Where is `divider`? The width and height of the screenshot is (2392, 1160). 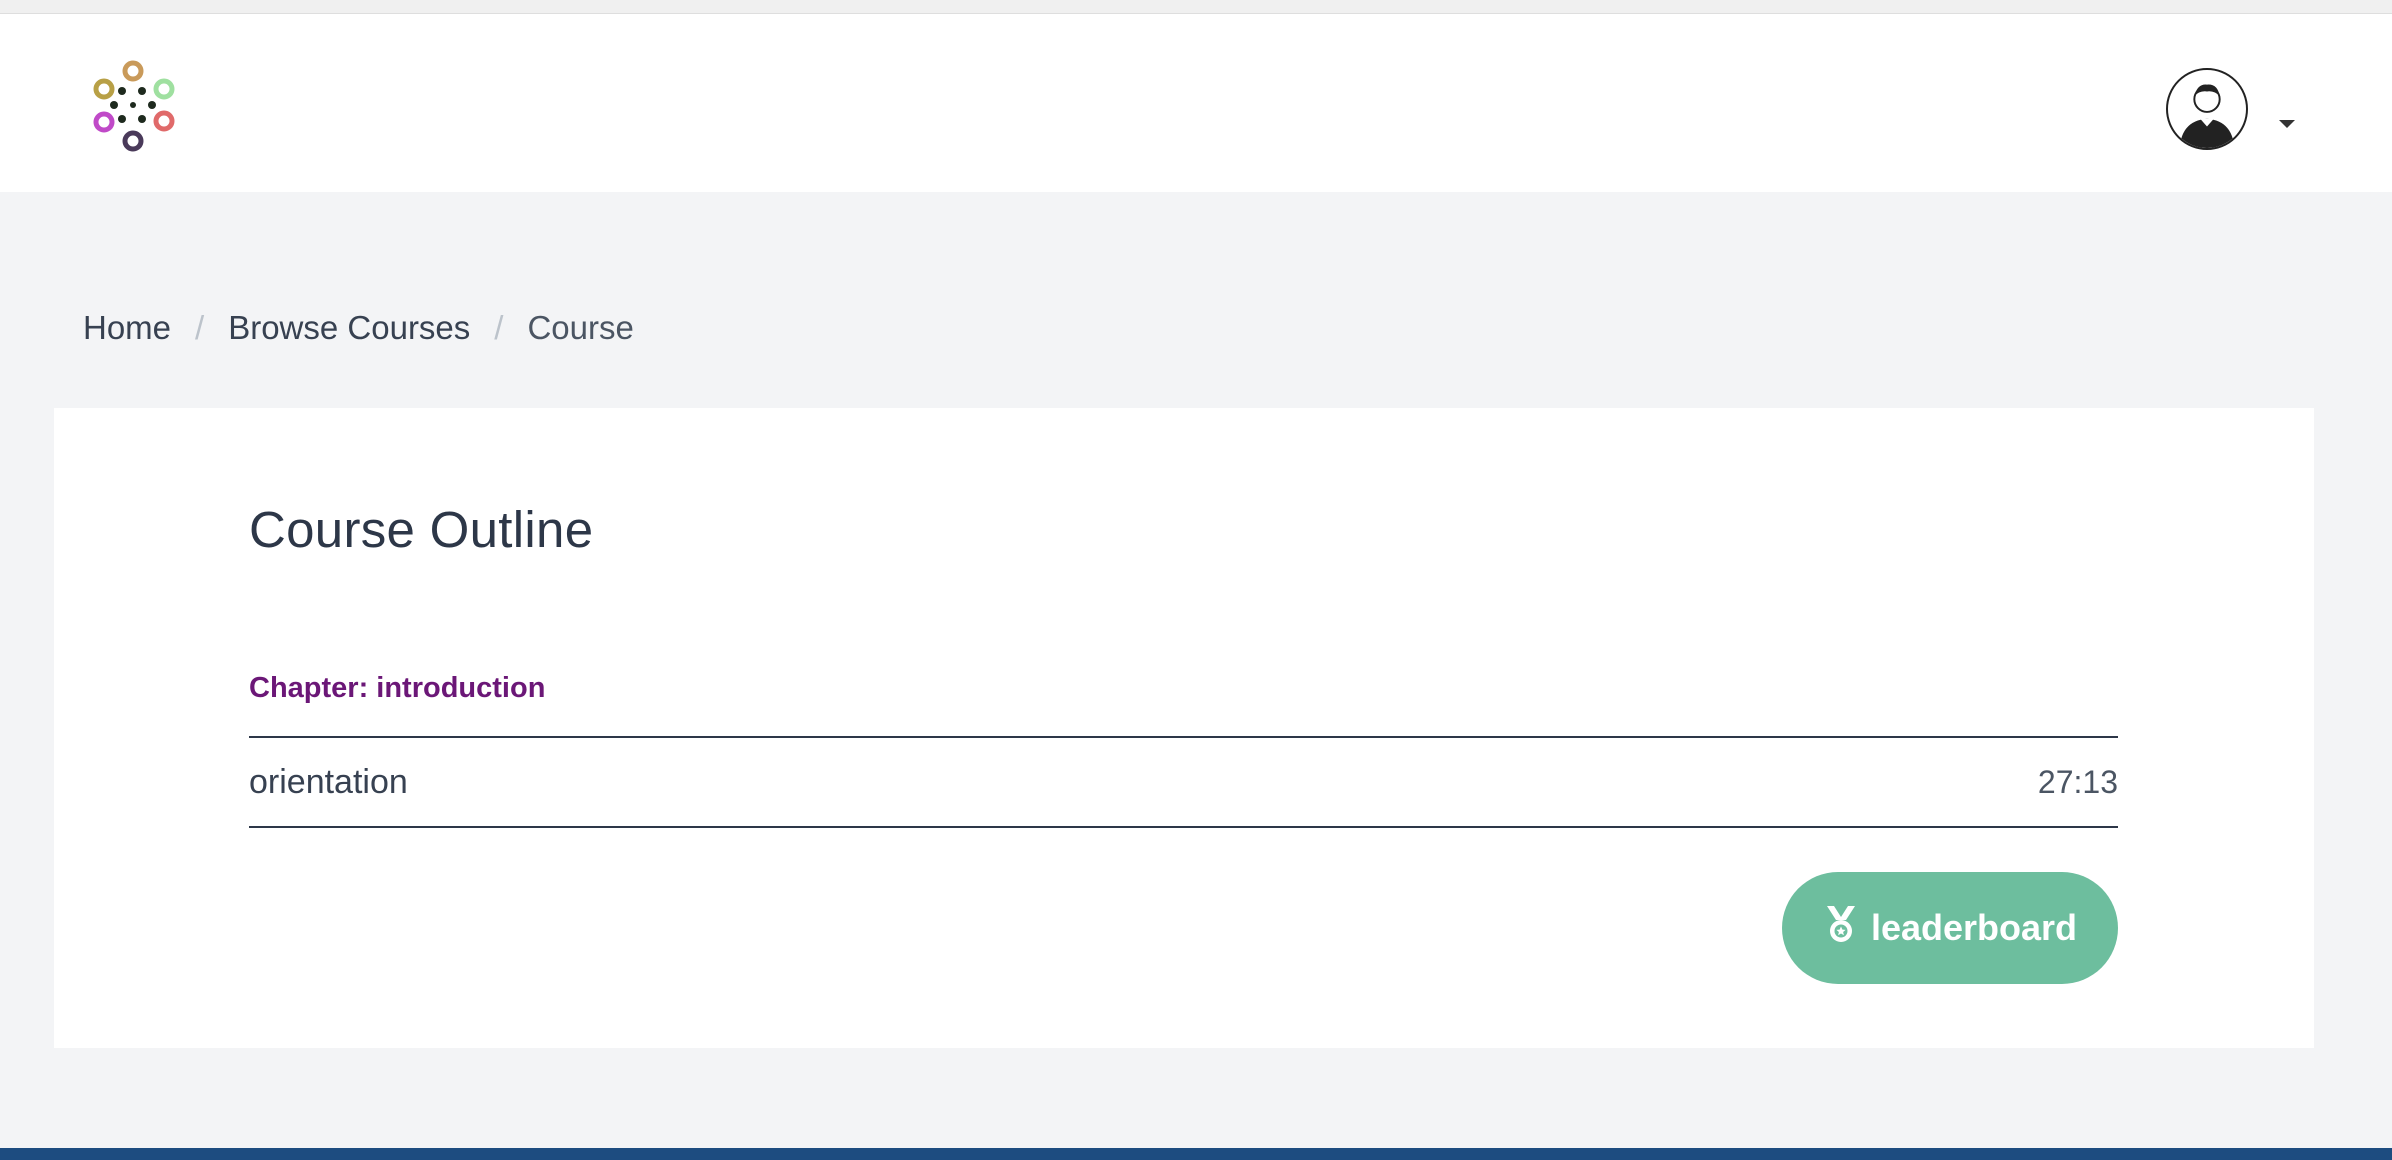
divider is located at coordinates (1183, 827).